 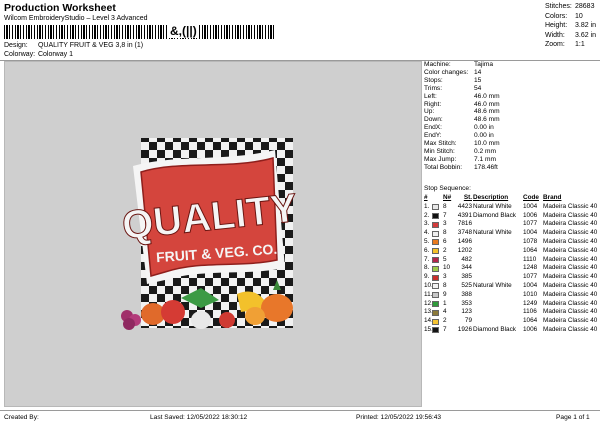 I want to click on thread-code: 1106, so click(x=530, y=312).